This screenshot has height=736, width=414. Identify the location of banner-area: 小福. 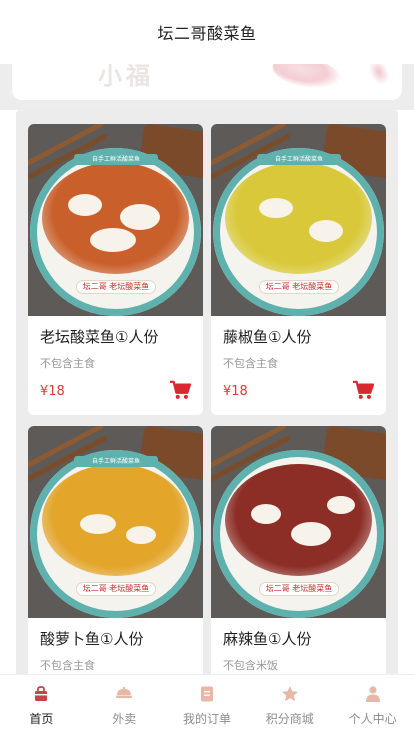
(207, 87).